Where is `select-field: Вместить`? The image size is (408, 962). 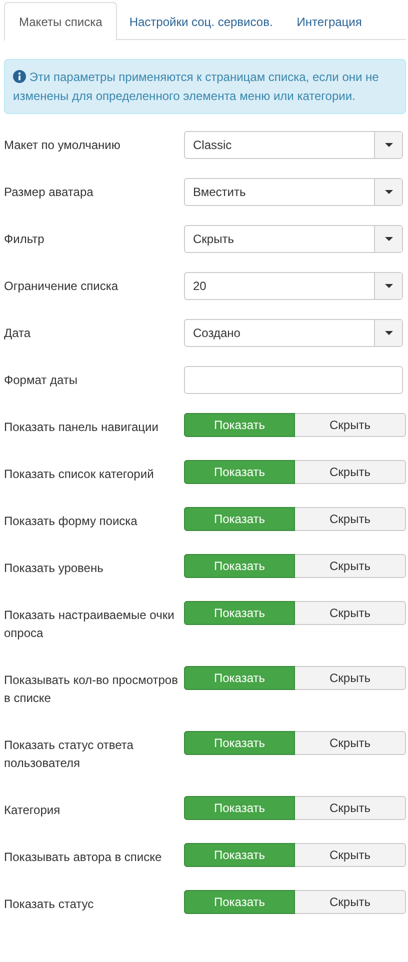 select-field: Вместить is located at coordinates (293, 192).